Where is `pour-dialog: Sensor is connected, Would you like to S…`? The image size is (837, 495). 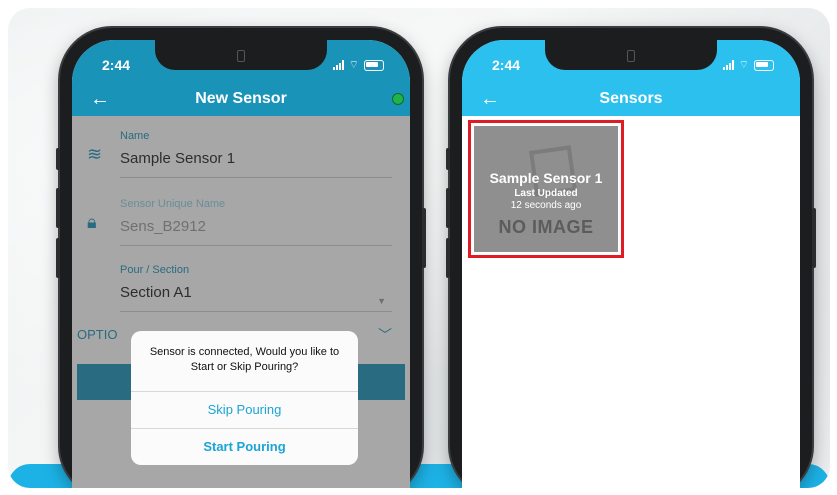 pour-dialog: Sensor is connected, Would you like to S… is located at coordinates (244, 398).